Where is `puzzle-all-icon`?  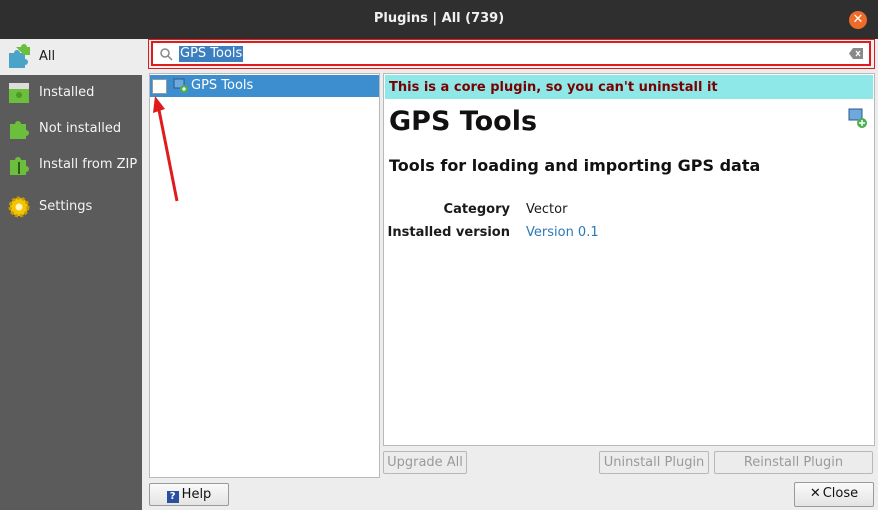
puzzle-all-icon is located at coordinates (19, 56).